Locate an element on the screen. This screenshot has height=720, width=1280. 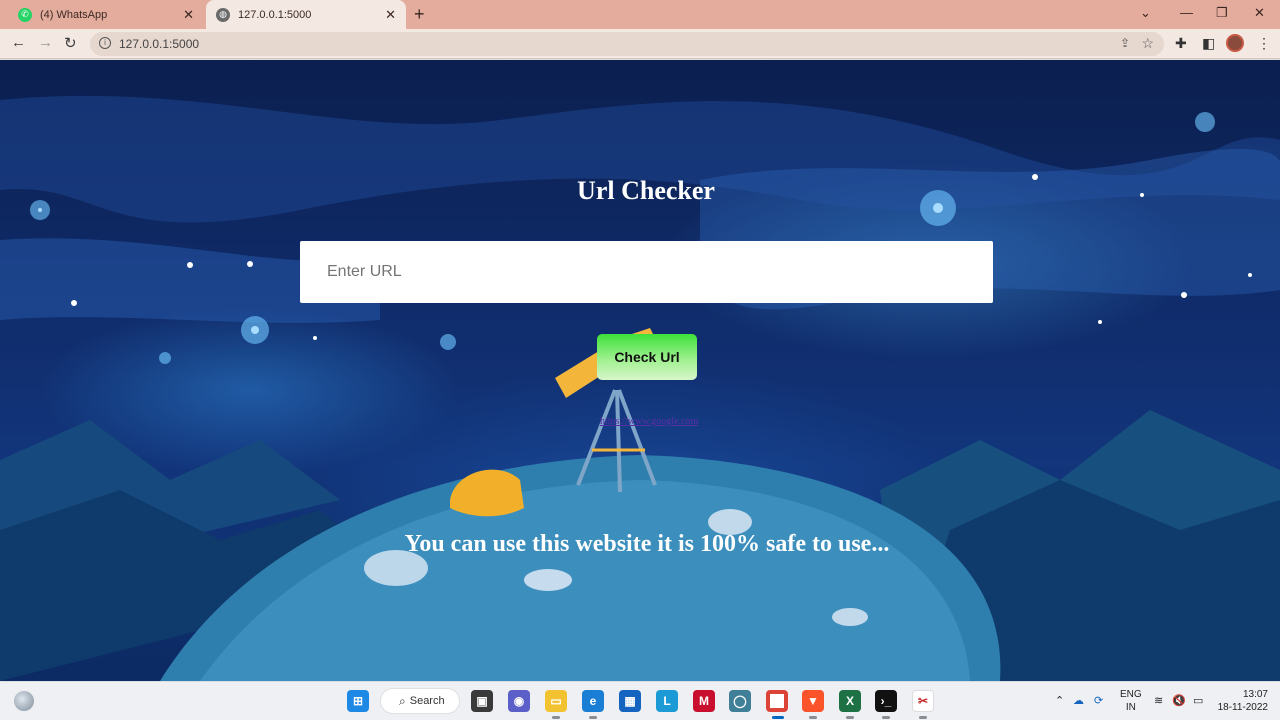
app-icon: ◯ is located at coordinates (740, 701).